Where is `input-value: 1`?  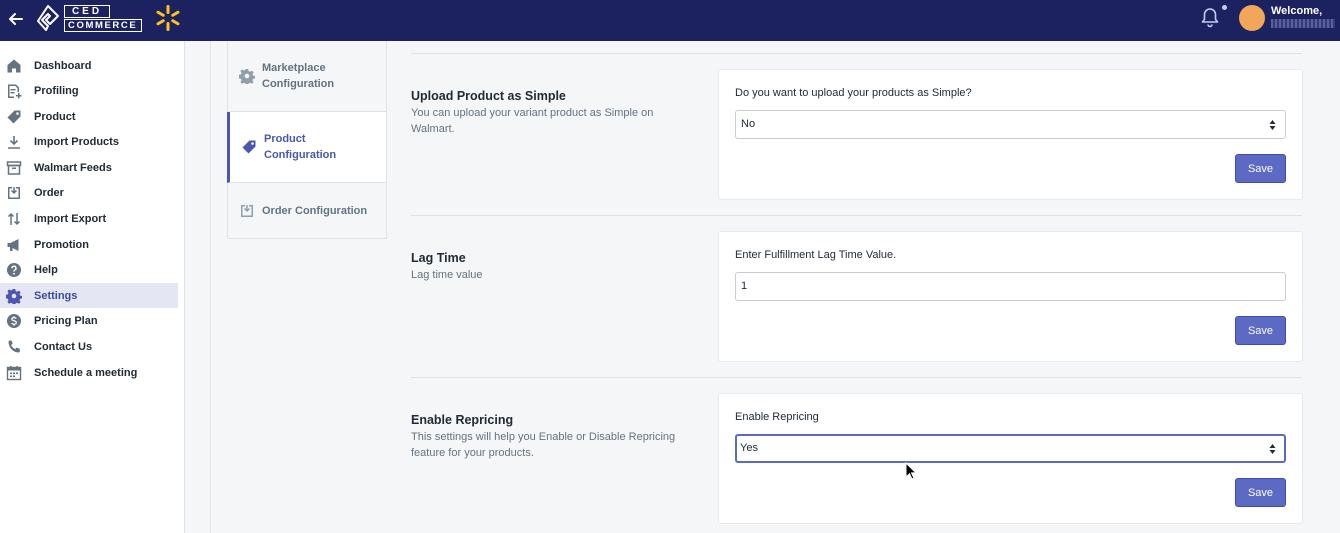 input-value: 1 is located at coordinates (744, 286).